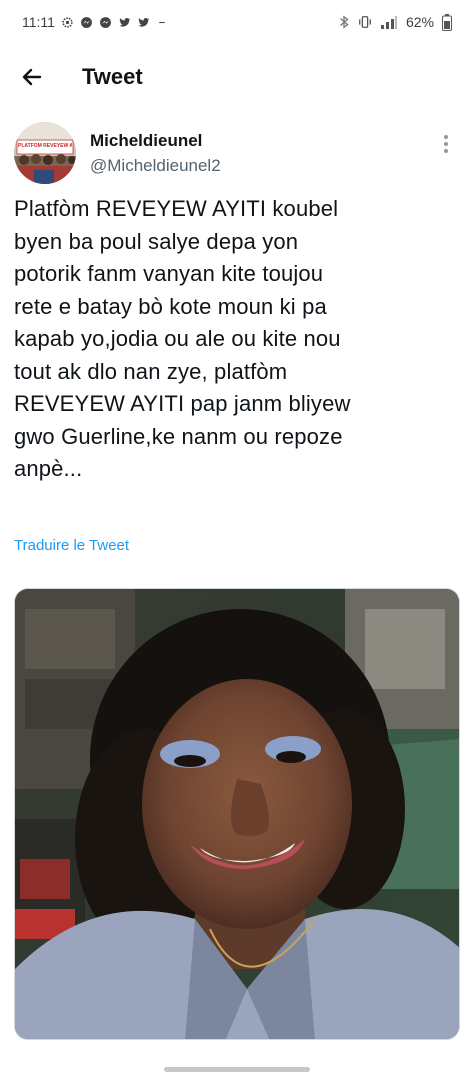  What do you see at coordinates (237, 77) in the screenshot?
I see `header-bar: Tweet` at bounding box center [237, 77].